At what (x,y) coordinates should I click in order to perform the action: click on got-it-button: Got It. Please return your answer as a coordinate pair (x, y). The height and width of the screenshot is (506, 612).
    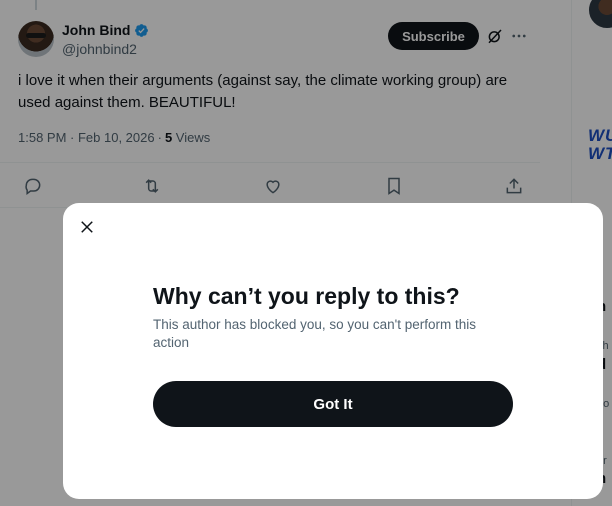
    Looking at the image, I should click on (333, 404).